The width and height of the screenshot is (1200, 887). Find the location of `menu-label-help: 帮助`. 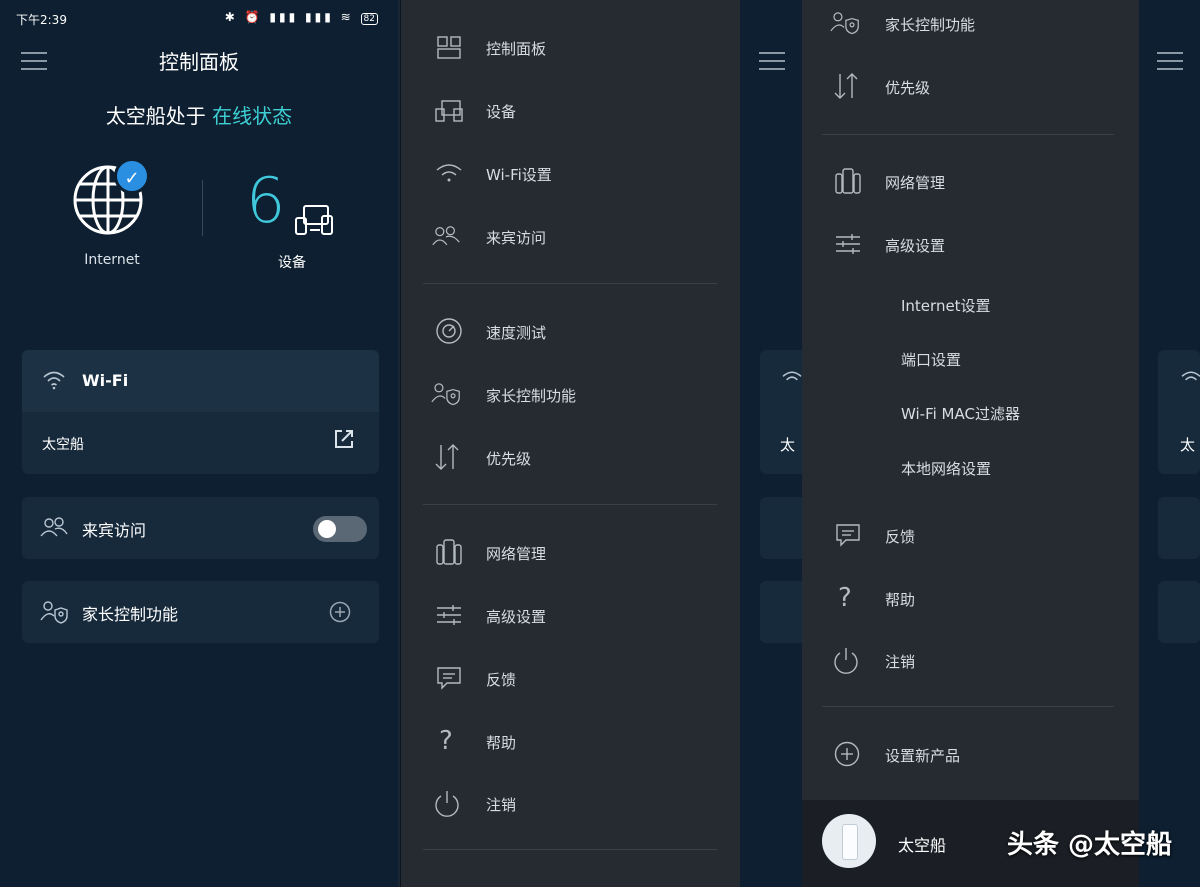

menu-label-help: 帮助 is located at coordinates (501, 743).